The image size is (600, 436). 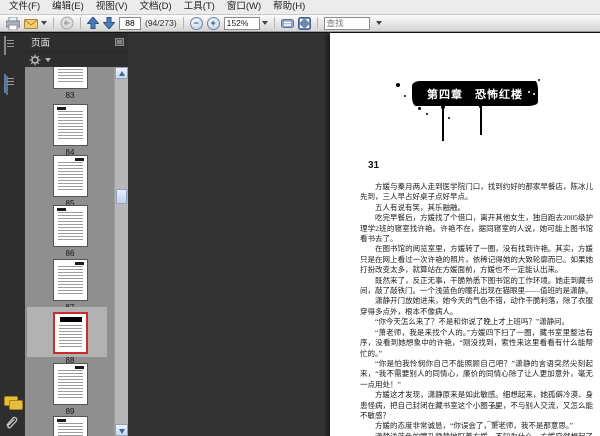 I want to click on previous-view-icon, so click(x=67, y=23).